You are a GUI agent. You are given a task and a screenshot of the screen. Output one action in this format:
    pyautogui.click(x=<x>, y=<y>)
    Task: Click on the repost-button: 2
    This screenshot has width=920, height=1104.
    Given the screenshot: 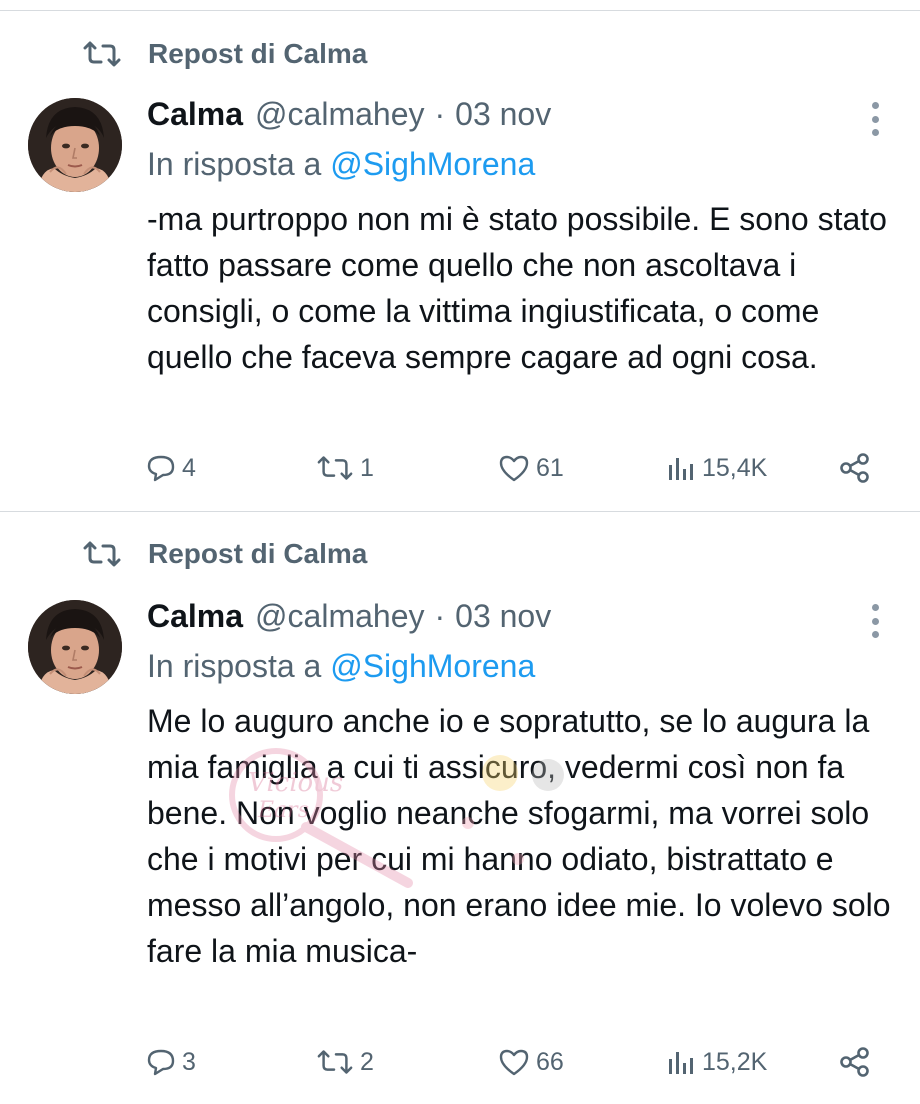 What is the action you would take?
    pyautogui.click(x=345, y=1062)
    